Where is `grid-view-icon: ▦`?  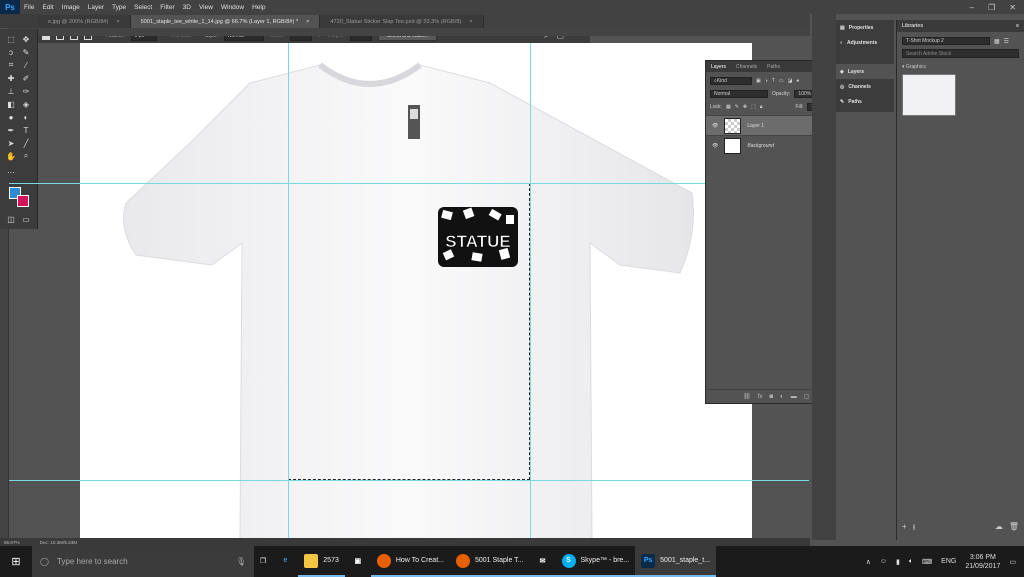
grid-view-icon: ▦ is located at coordinates (997, 41).